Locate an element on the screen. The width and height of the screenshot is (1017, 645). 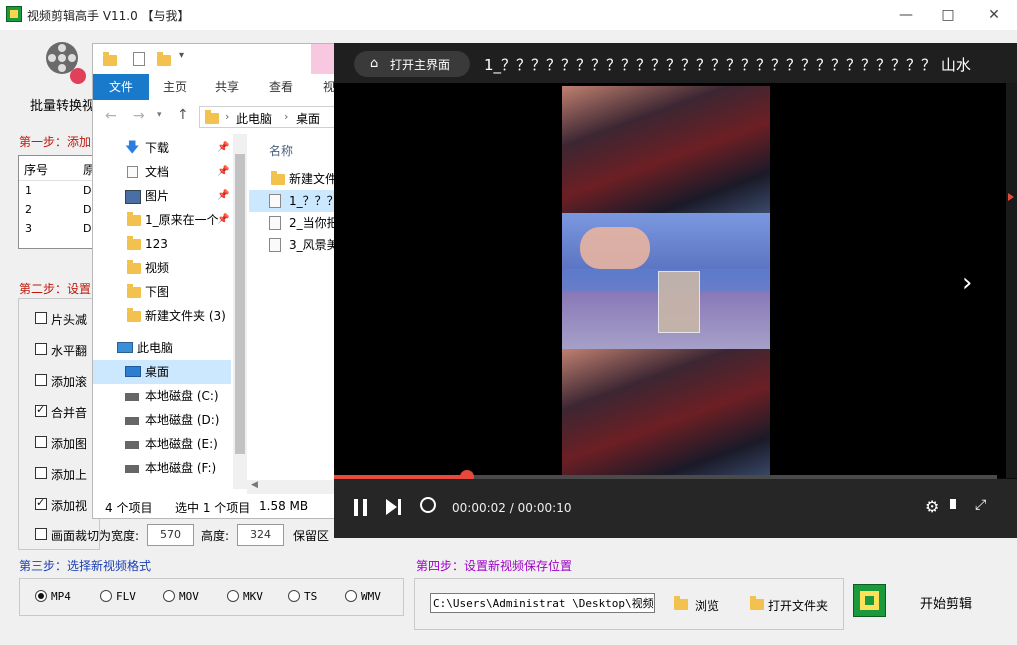
nav-item-folder: 视频 is located at coordinates (162, 268).